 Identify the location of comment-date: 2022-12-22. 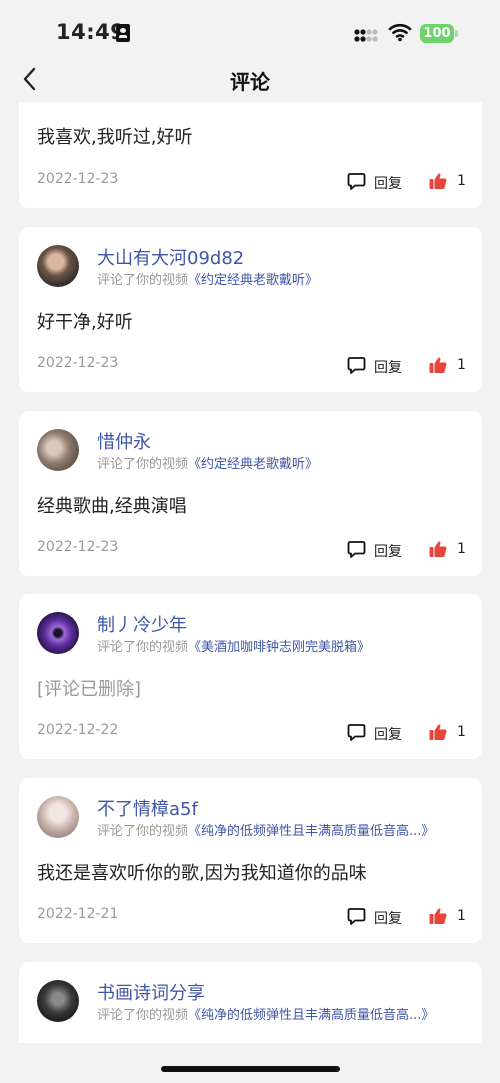
(78, 730).